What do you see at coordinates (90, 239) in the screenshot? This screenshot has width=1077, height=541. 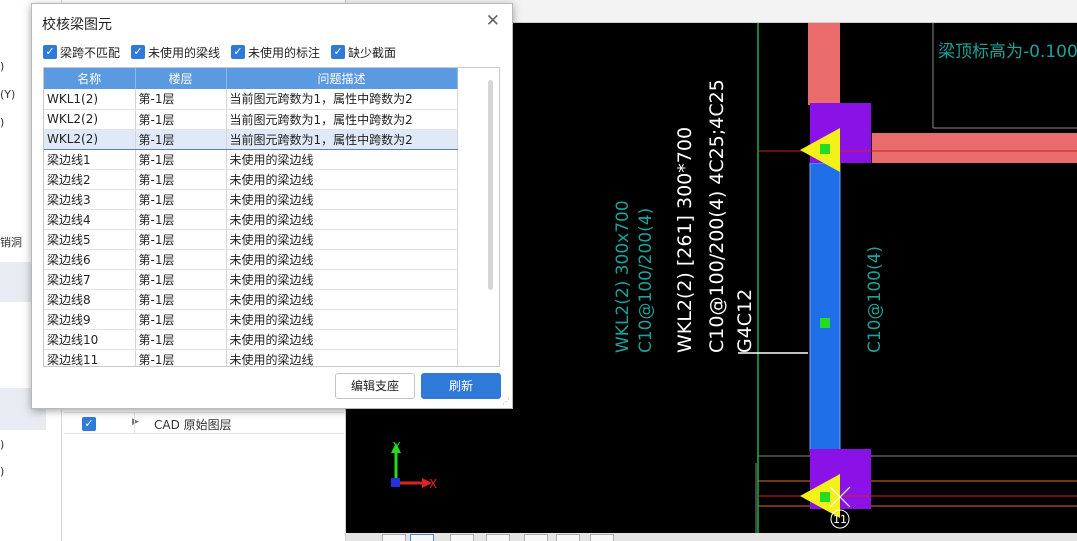 I see `cell-name: 梁边线5` at bounding box center [90, 239].